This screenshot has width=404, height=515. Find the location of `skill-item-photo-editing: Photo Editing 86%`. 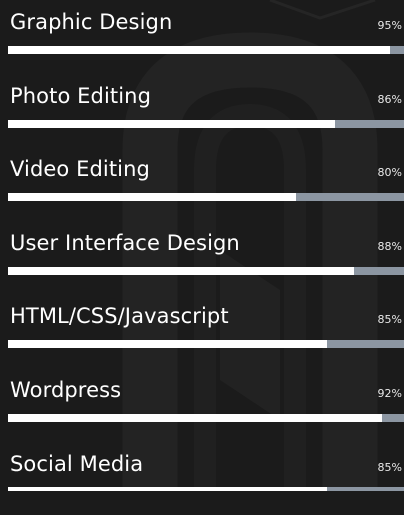

skill-item-photo-editing: Photo Editing 86% is located at coordinates (202, 110).